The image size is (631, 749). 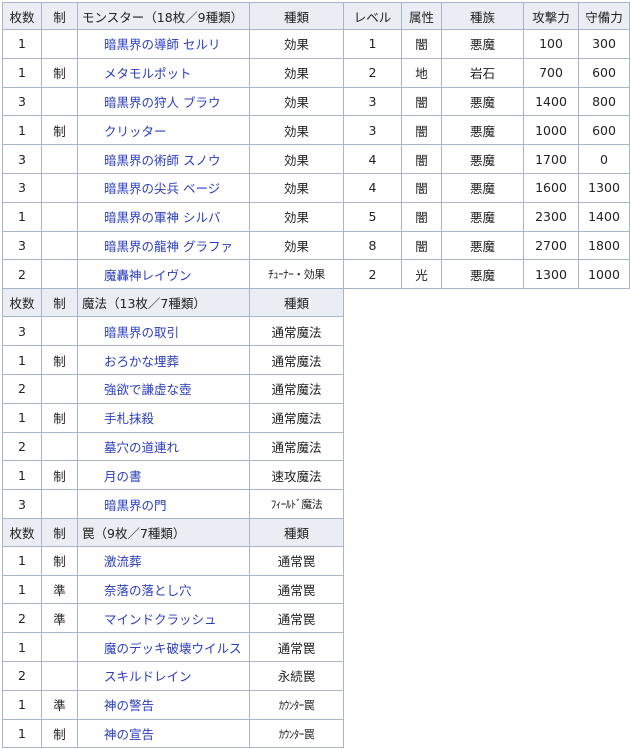 What do you see at coordinates (372, 44) in the screenshot?
I see `level-cell: 1` at bounding box center [372, 44].